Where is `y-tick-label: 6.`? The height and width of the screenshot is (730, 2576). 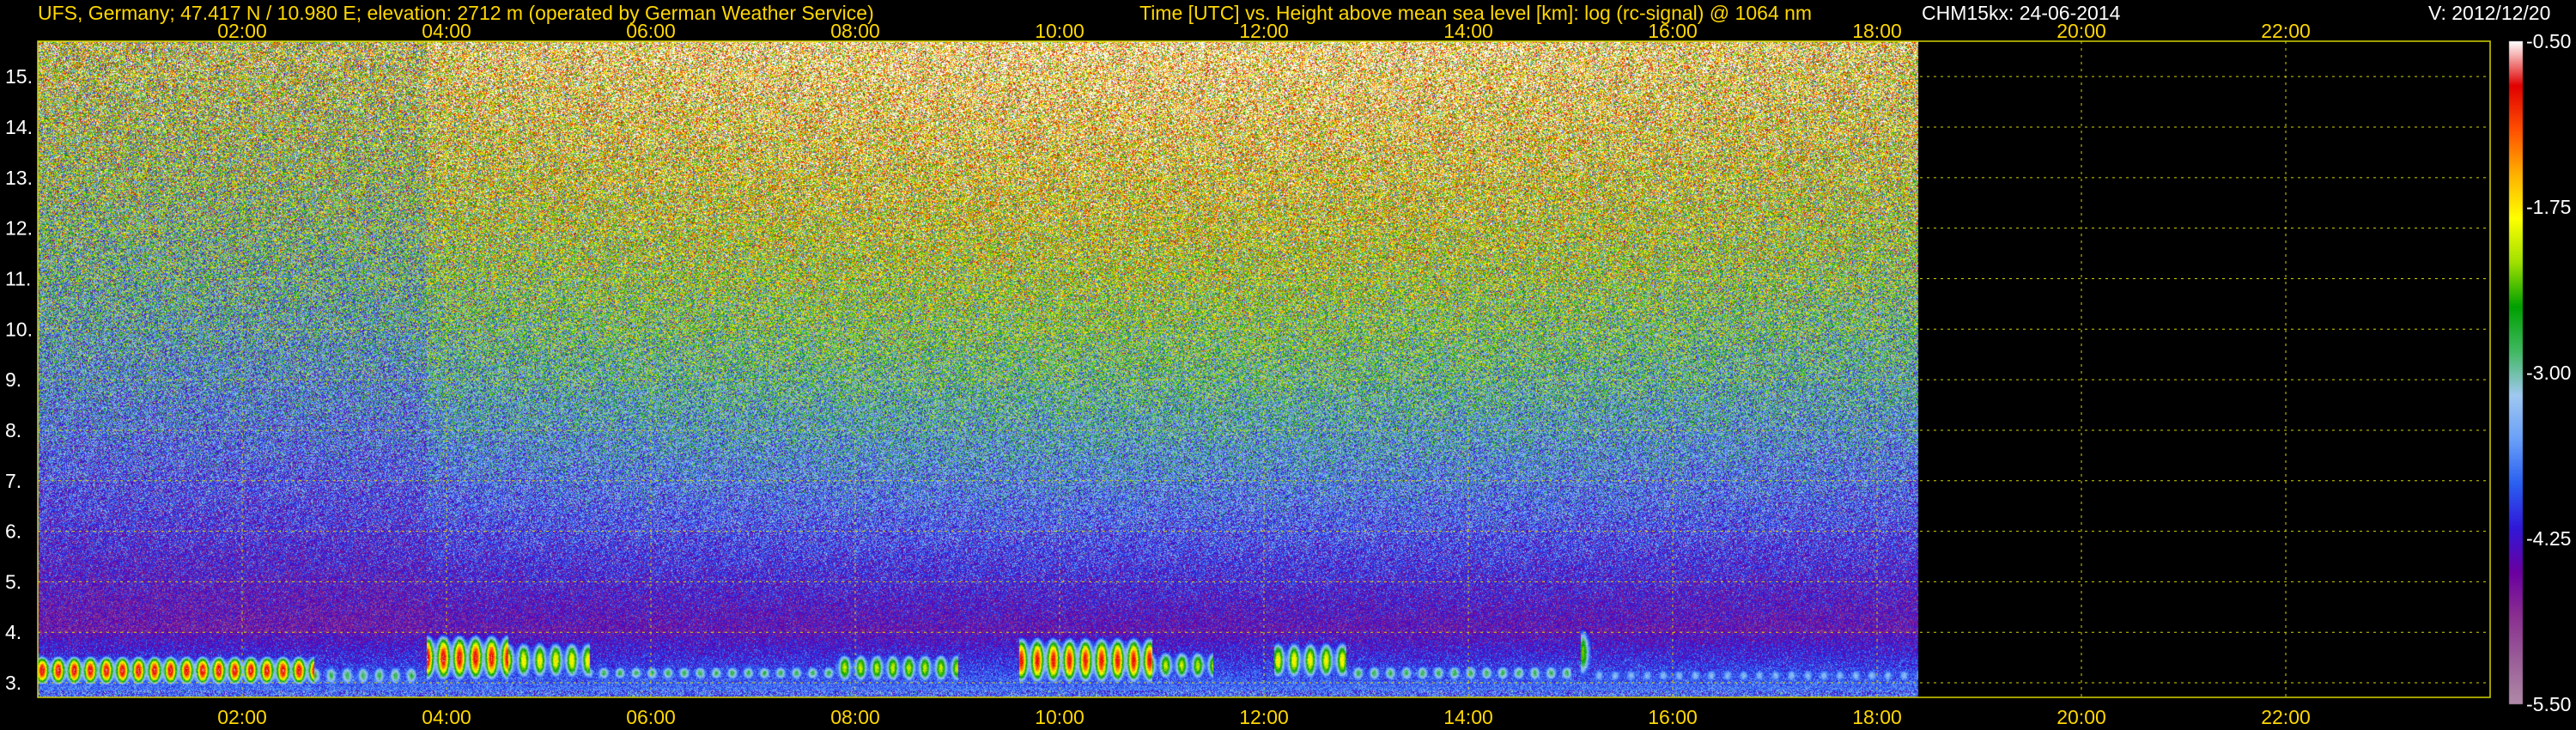
y-tick-label: 6. is located at coordinates (13, 531).